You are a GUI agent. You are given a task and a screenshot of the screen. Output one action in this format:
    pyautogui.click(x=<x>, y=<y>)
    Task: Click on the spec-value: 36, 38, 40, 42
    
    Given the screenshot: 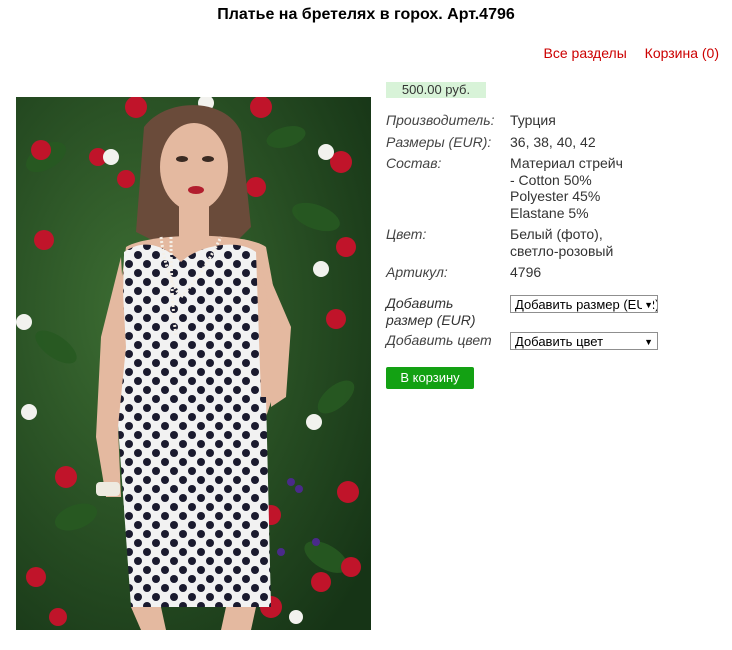 What is the action you would take?
    pyautogui.click(x=553, y=141)
    